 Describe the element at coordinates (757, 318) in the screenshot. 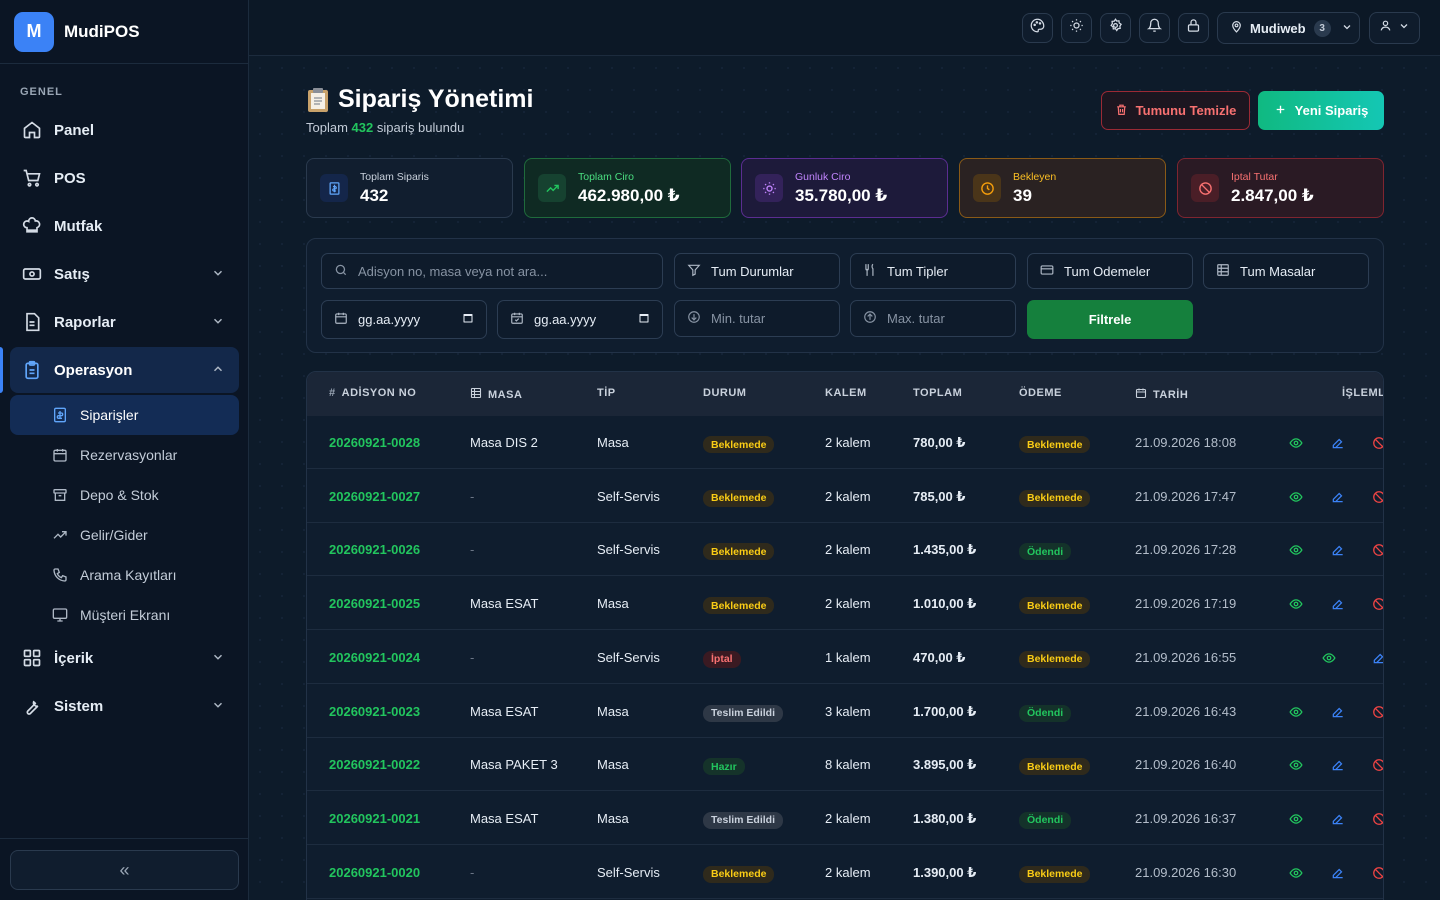

I see `min-amount-input: Min. tutar` at that location.